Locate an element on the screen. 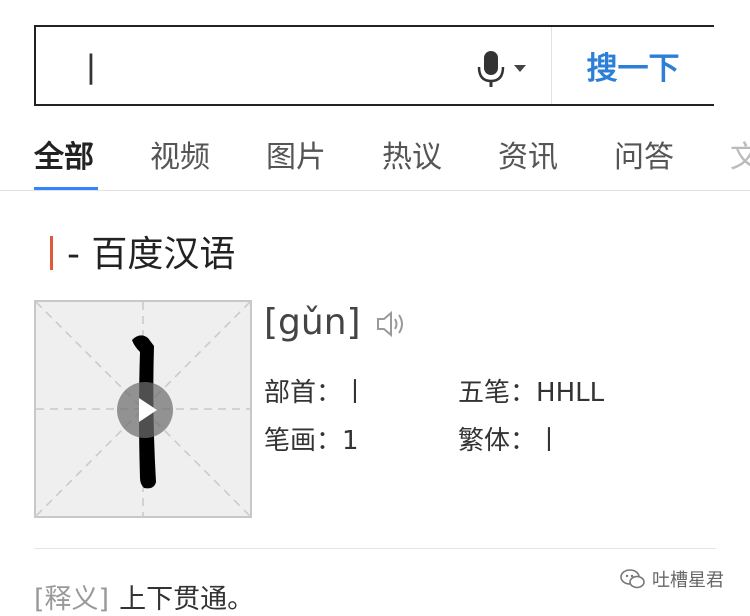  tab-all: 全部 is located at coordinates (64, 154).